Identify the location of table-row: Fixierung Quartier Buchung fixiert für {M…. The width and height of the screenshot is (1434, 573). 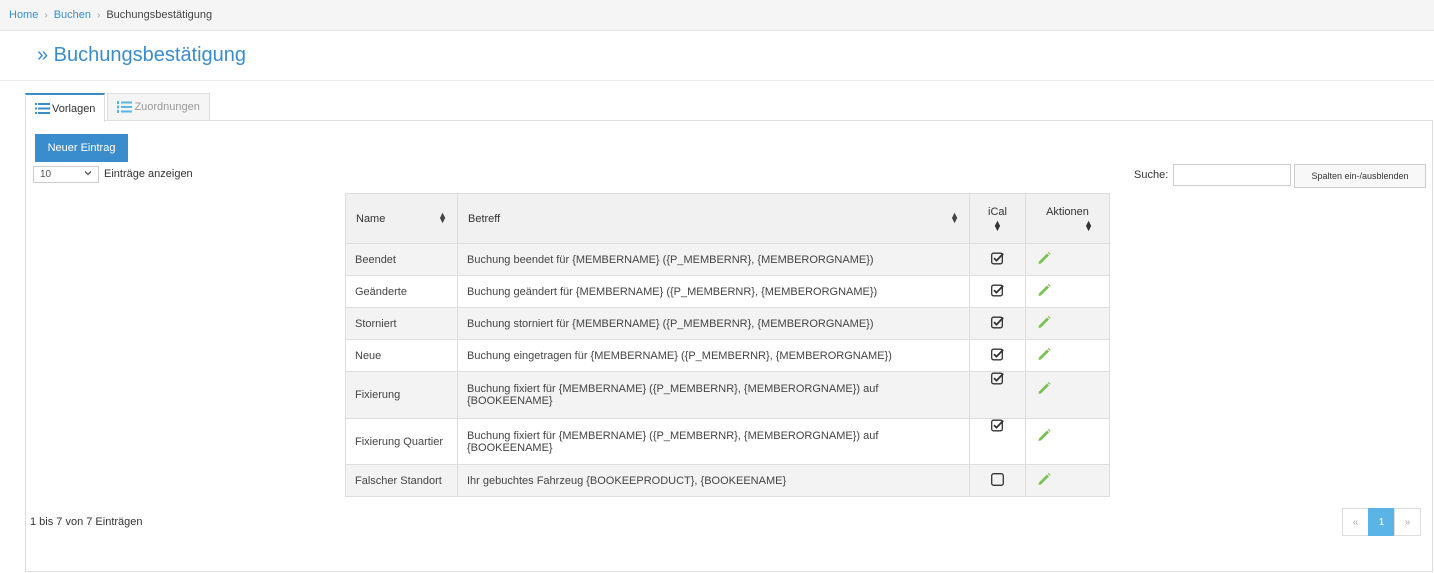
(727, 441).